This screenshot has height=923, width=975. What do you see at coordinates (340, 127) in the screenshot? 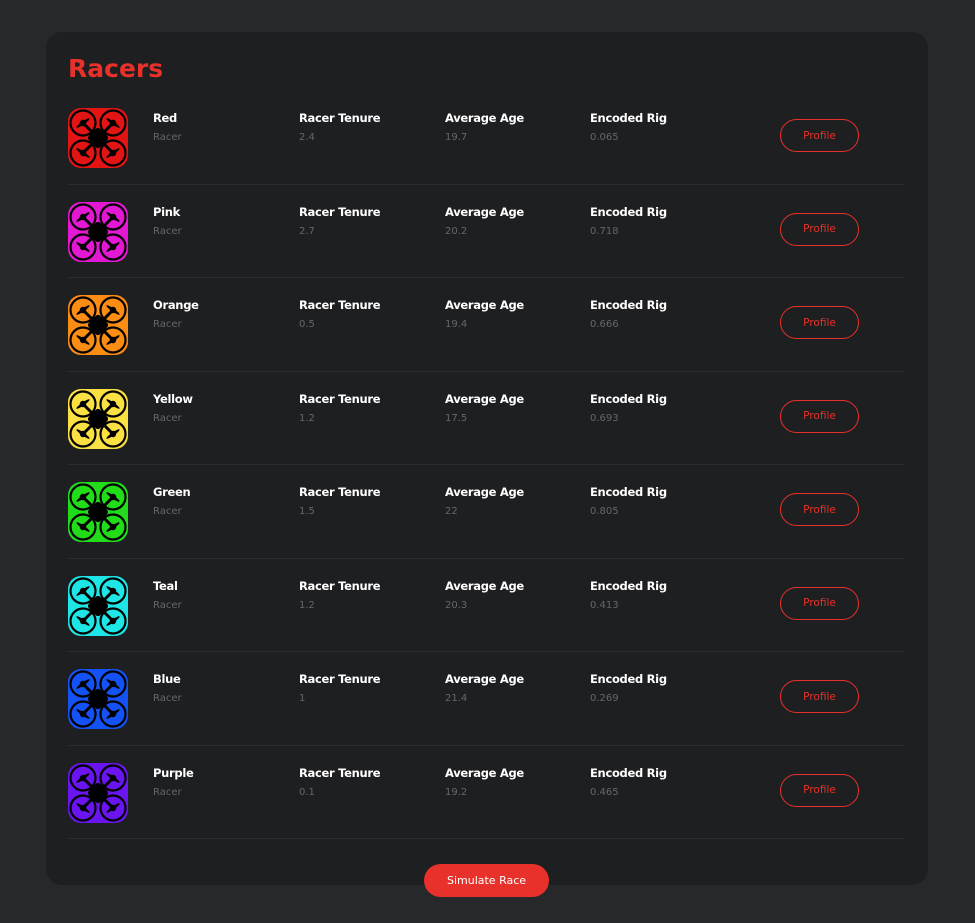
I see `racer-tenure-col: Racer Tenure 2.4` at bounding box center [340, 127].